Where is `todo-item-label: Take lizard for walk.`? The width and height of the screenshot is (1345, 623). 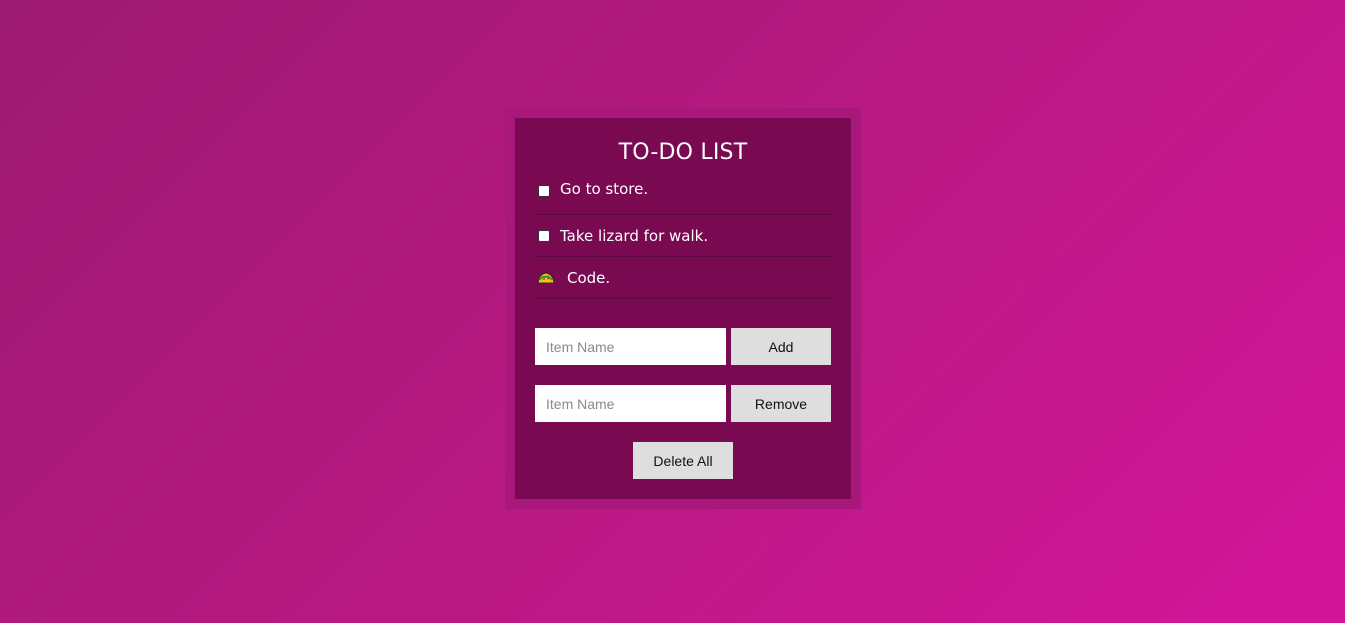 todo-item-label: Take lizard for walk. is located at coordinates (634, 235).